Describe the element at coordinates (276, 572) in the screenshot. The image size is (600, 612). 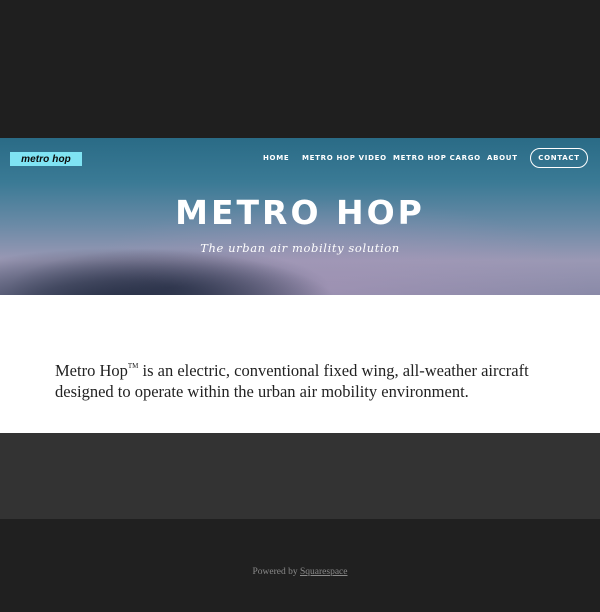
I see `footer-prefix: Powered by` at that location.